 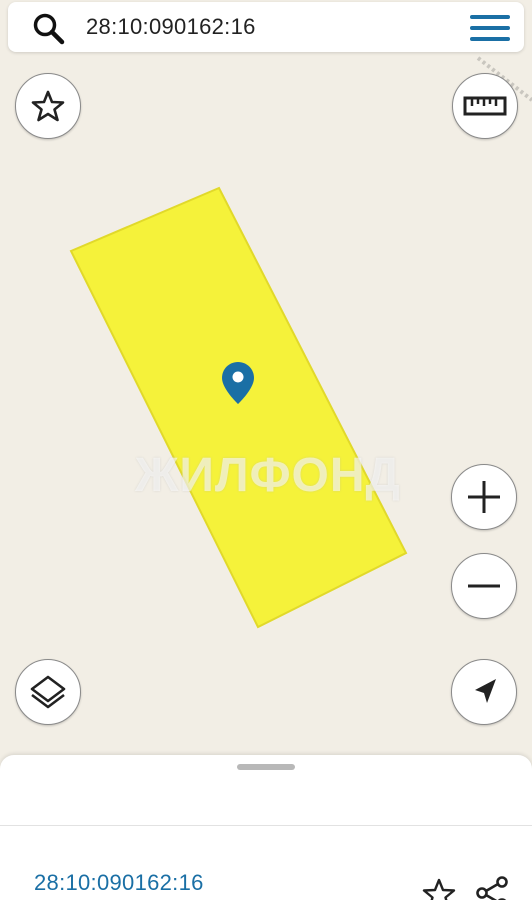 I want to click on plus-icon, so click(x=484, y=497).